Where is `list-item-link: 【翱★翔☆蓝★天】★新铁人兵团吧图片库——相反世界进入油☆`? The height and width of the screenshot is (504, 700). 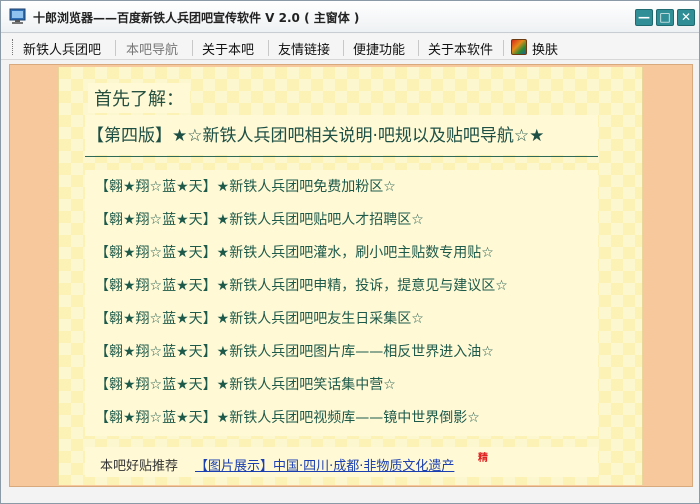 list-item-link: 【翱★翔☆蓝★天】★新铁人兵团吧图片库——相反世界进入油☆ is located at coordinates (294, 351).